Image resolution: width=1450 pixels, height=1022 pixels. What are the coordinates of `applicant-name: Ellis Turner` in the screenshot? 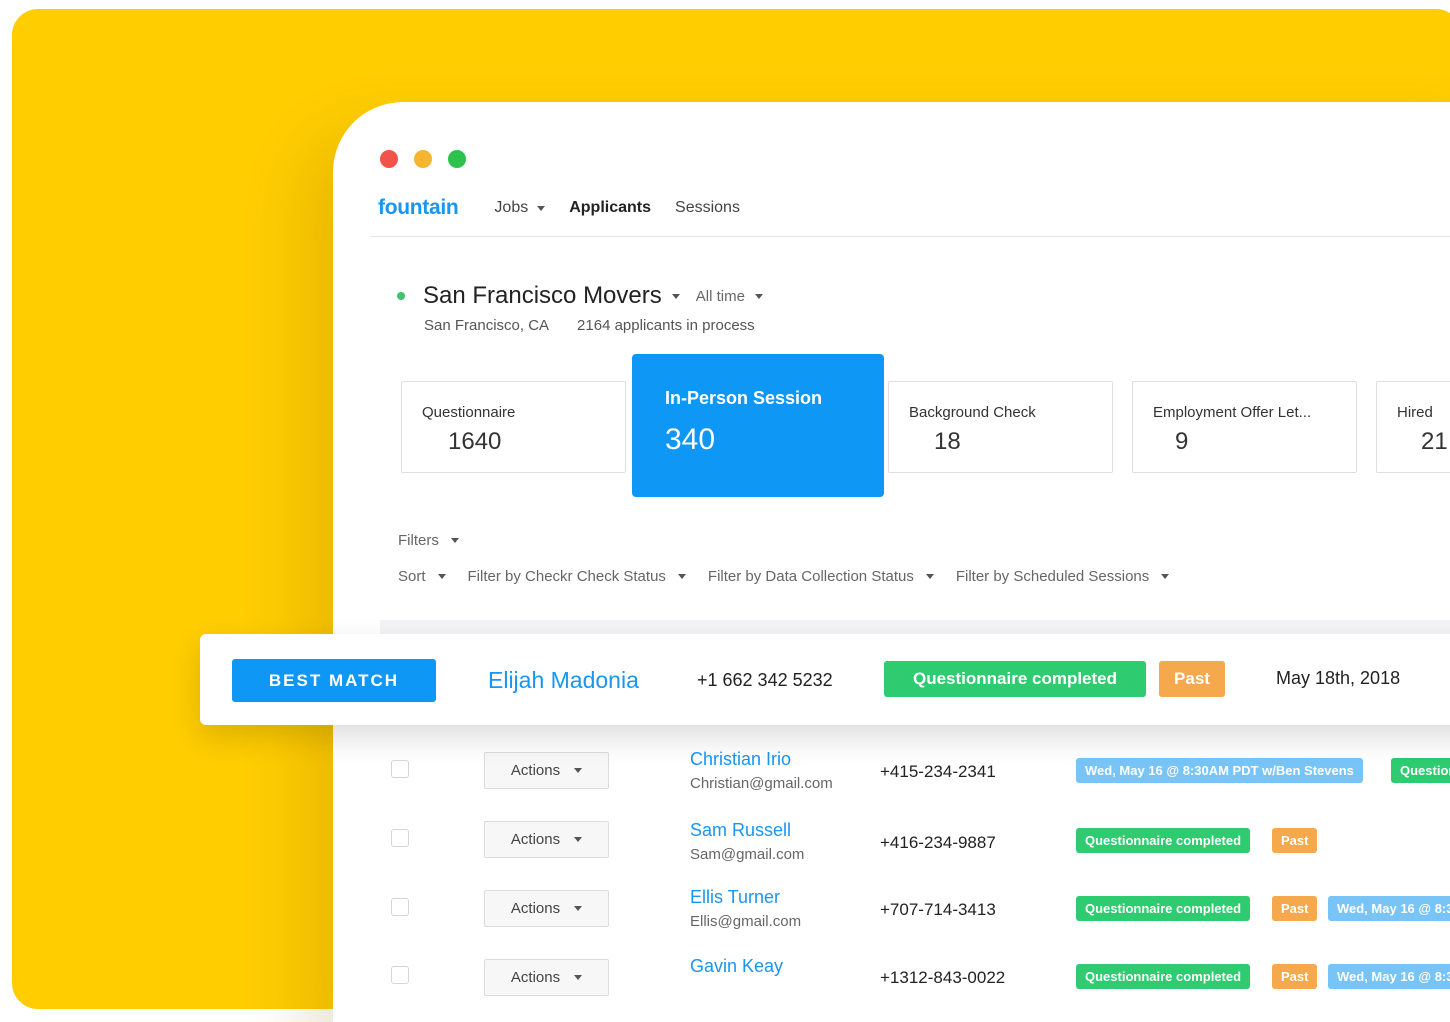 It's located at (735, 897).